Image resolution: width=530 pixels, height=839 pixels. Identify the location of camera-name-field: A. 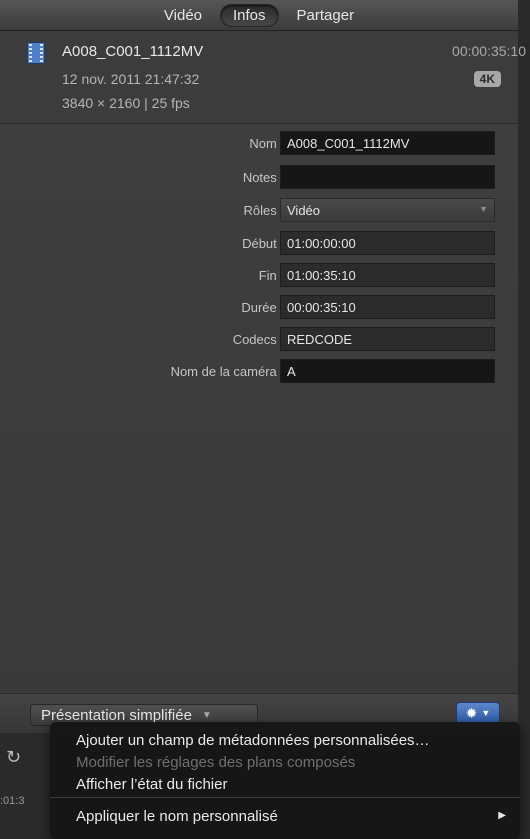
(387, 371).